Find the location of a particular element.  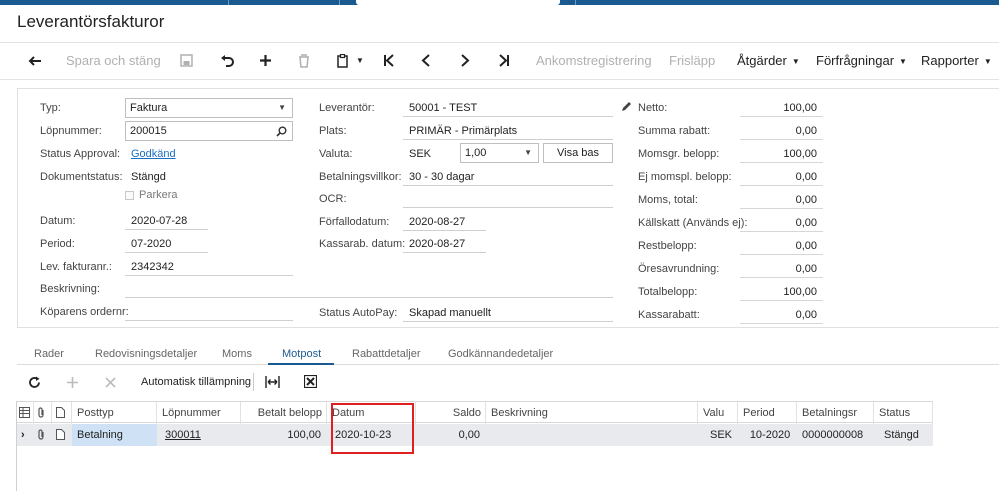

vendor-invoice-no-field: 2342342 is located at coordinates (209, 266).